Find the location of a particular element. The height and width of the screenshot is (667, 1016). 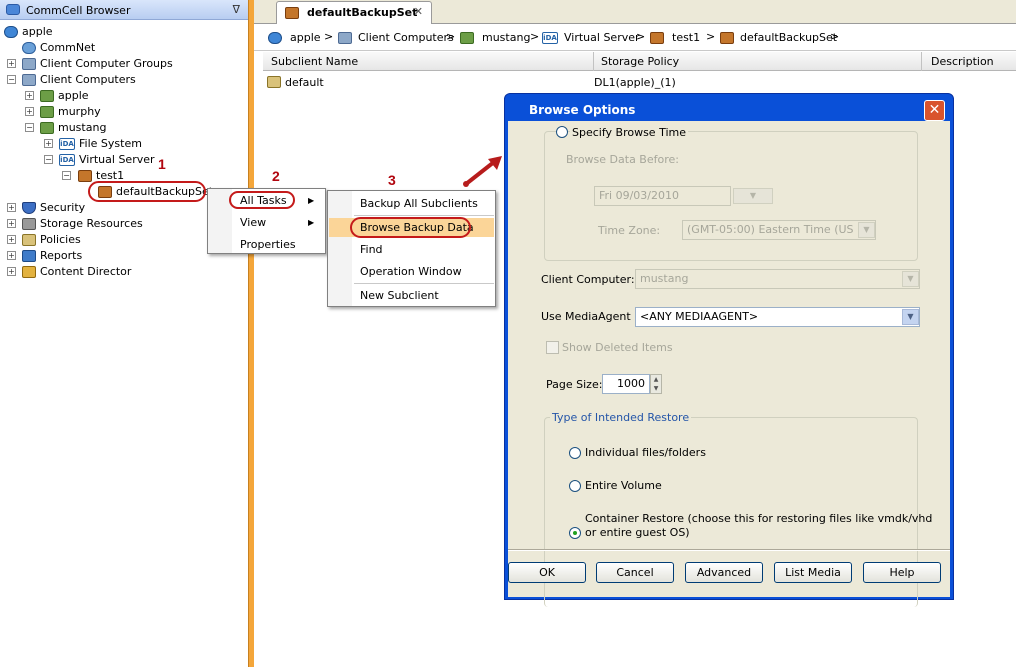

restore-type-label: Type of Intended Restore is located at coordinates (621, 417).